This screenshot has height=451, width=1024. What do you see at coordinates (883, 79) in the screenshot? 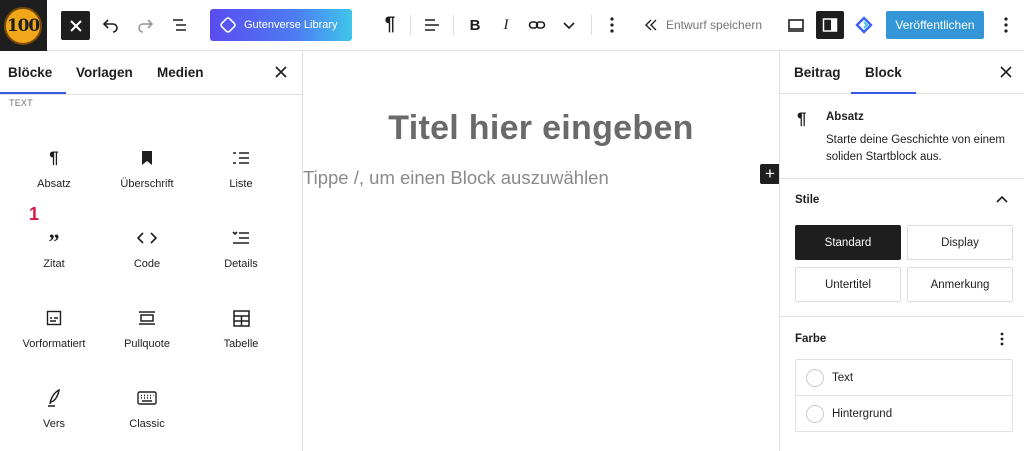
I see `tab-block: Block` at bounding box center [883, 79].